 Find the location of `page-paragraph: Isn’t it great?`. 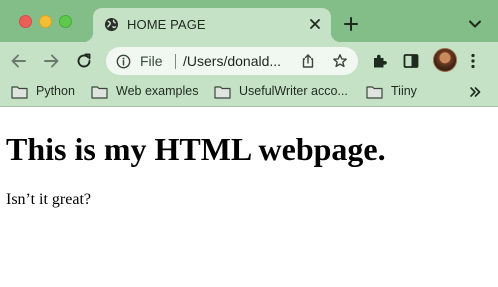

page-paragraph: Isn’t it great? is located at coordinates (49, 199).